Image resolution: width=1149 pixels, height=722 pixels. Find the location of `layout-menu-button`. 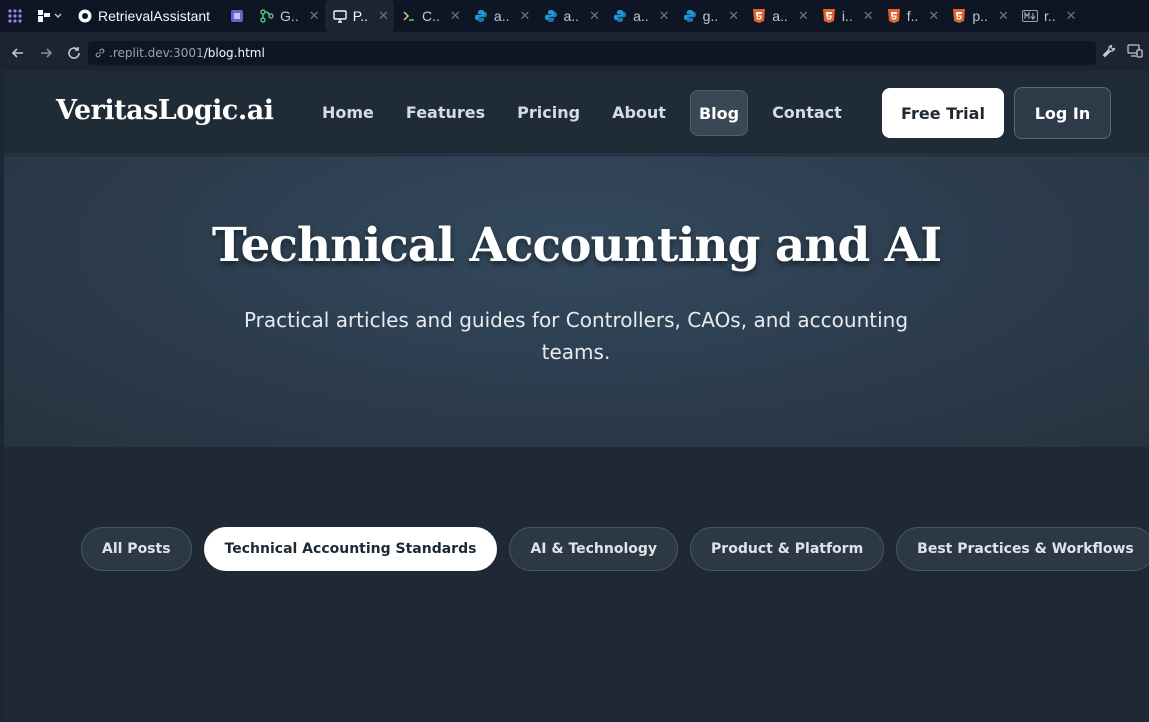

layout-menu-button is located at coordinates (50, 16).